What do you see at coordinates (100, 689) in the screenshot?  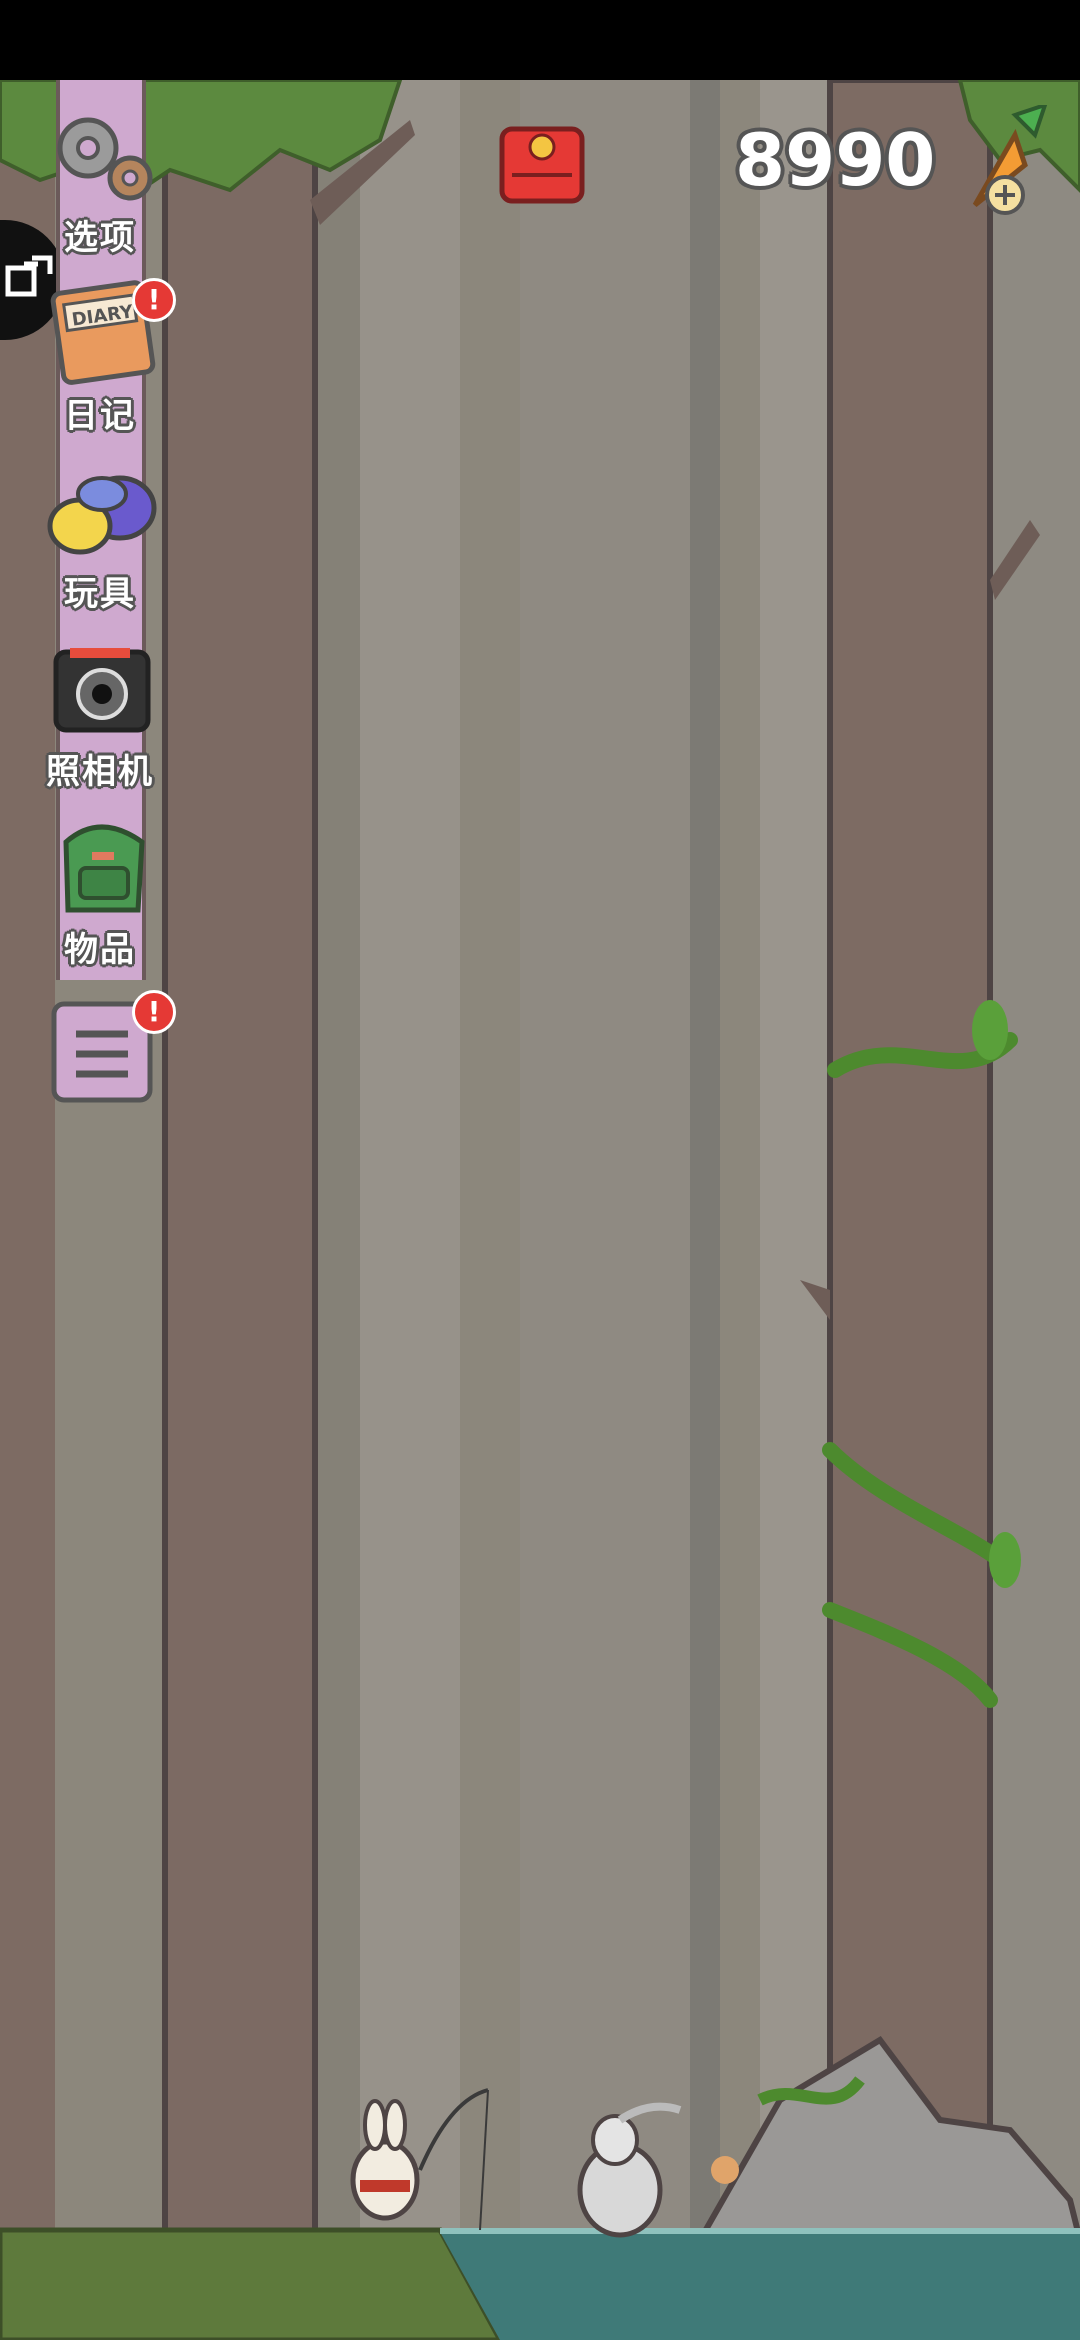 I see `camera-icon` at bounding box center [100, 689].